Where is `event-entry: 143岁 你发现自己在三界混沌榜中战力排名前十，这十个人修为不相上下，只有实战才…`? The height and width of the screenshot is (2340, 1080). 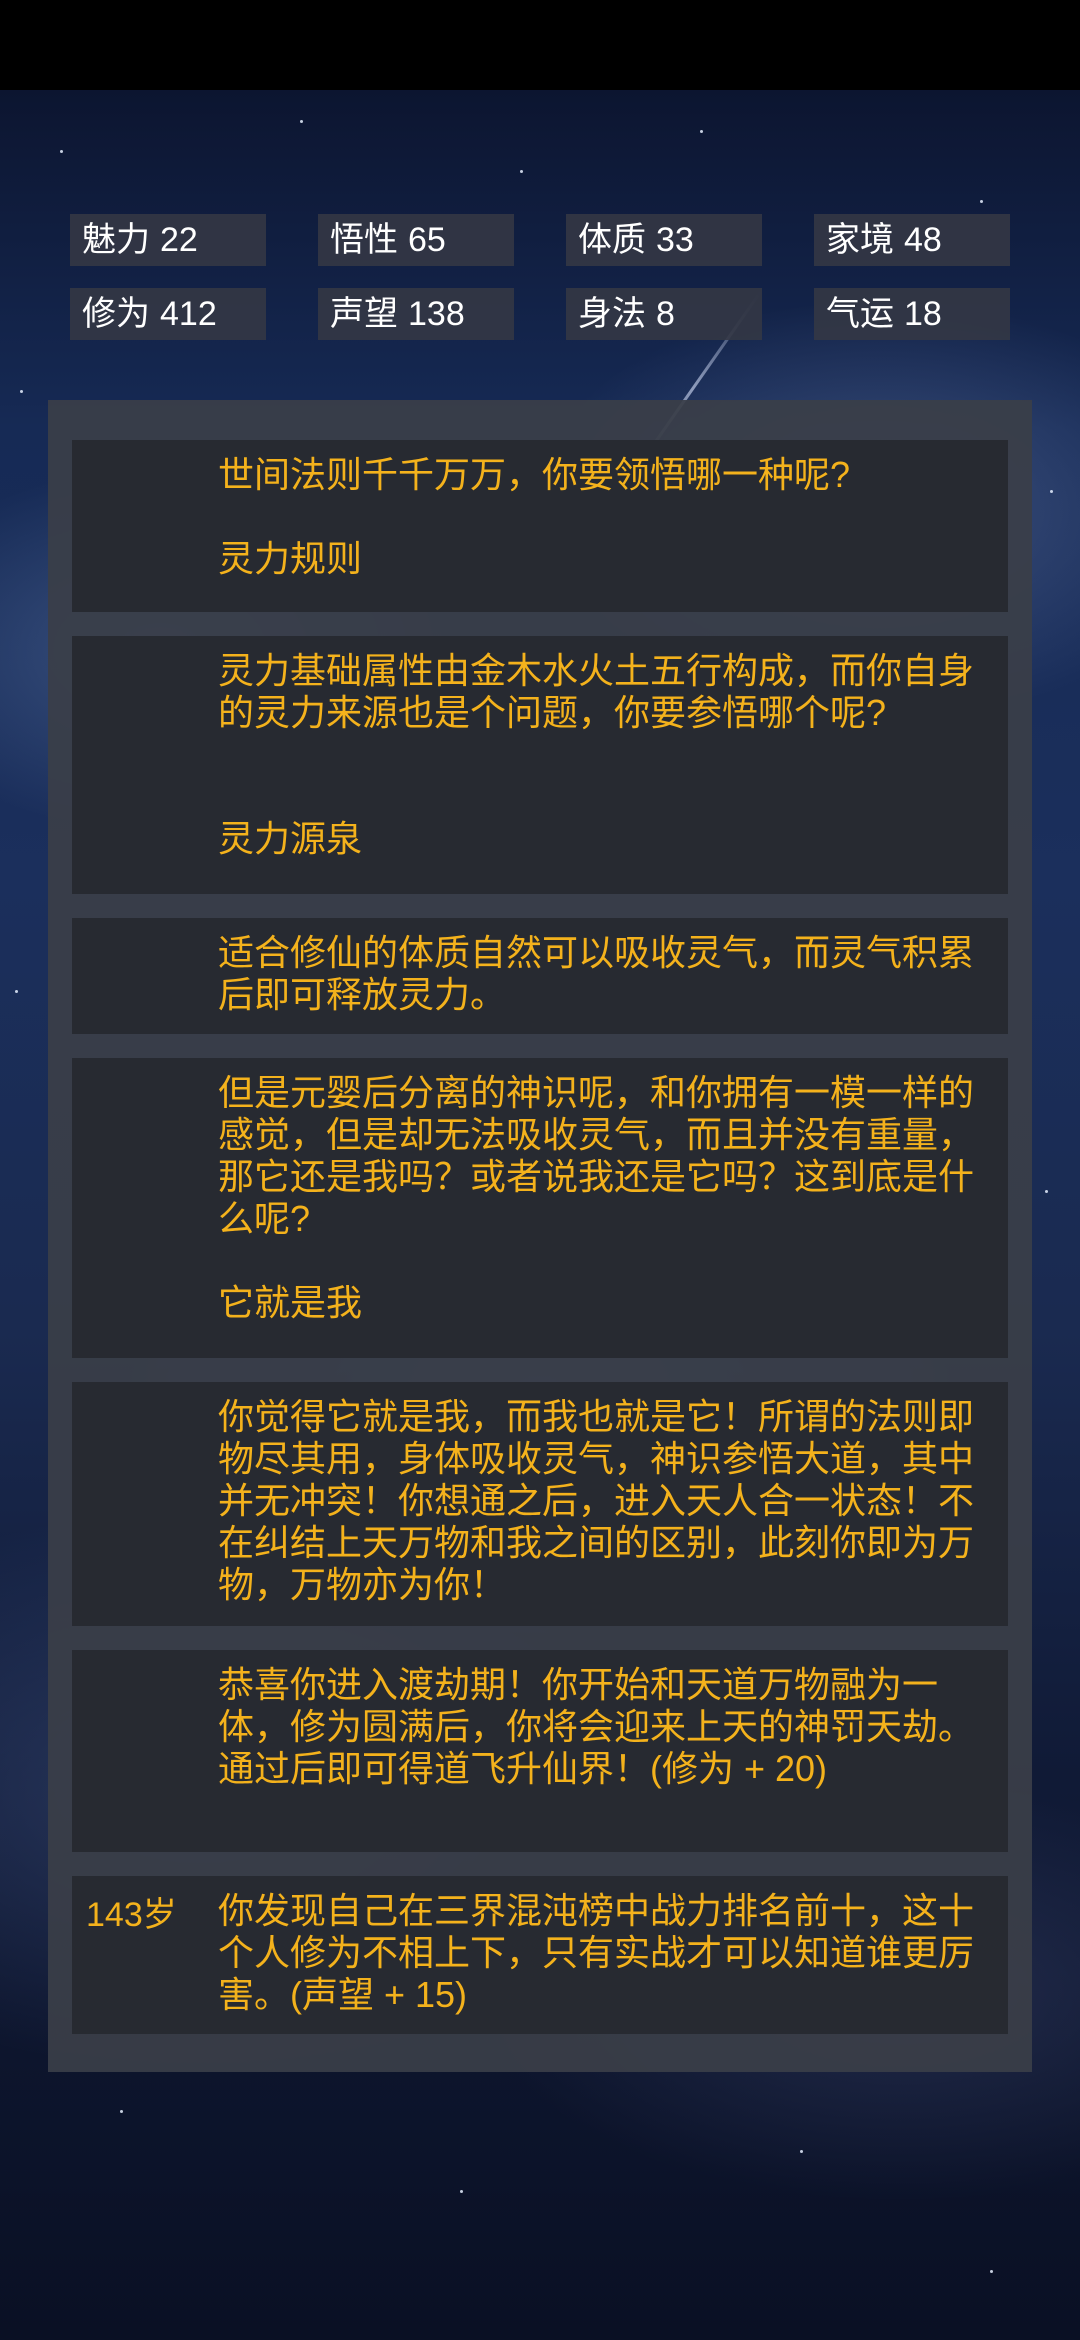 event-entry: 143岁 你发现自己在三界混沌榜中战力排名前十，这十个人修为不相上下，只有实战才… is located at coordinates (540, 1955).